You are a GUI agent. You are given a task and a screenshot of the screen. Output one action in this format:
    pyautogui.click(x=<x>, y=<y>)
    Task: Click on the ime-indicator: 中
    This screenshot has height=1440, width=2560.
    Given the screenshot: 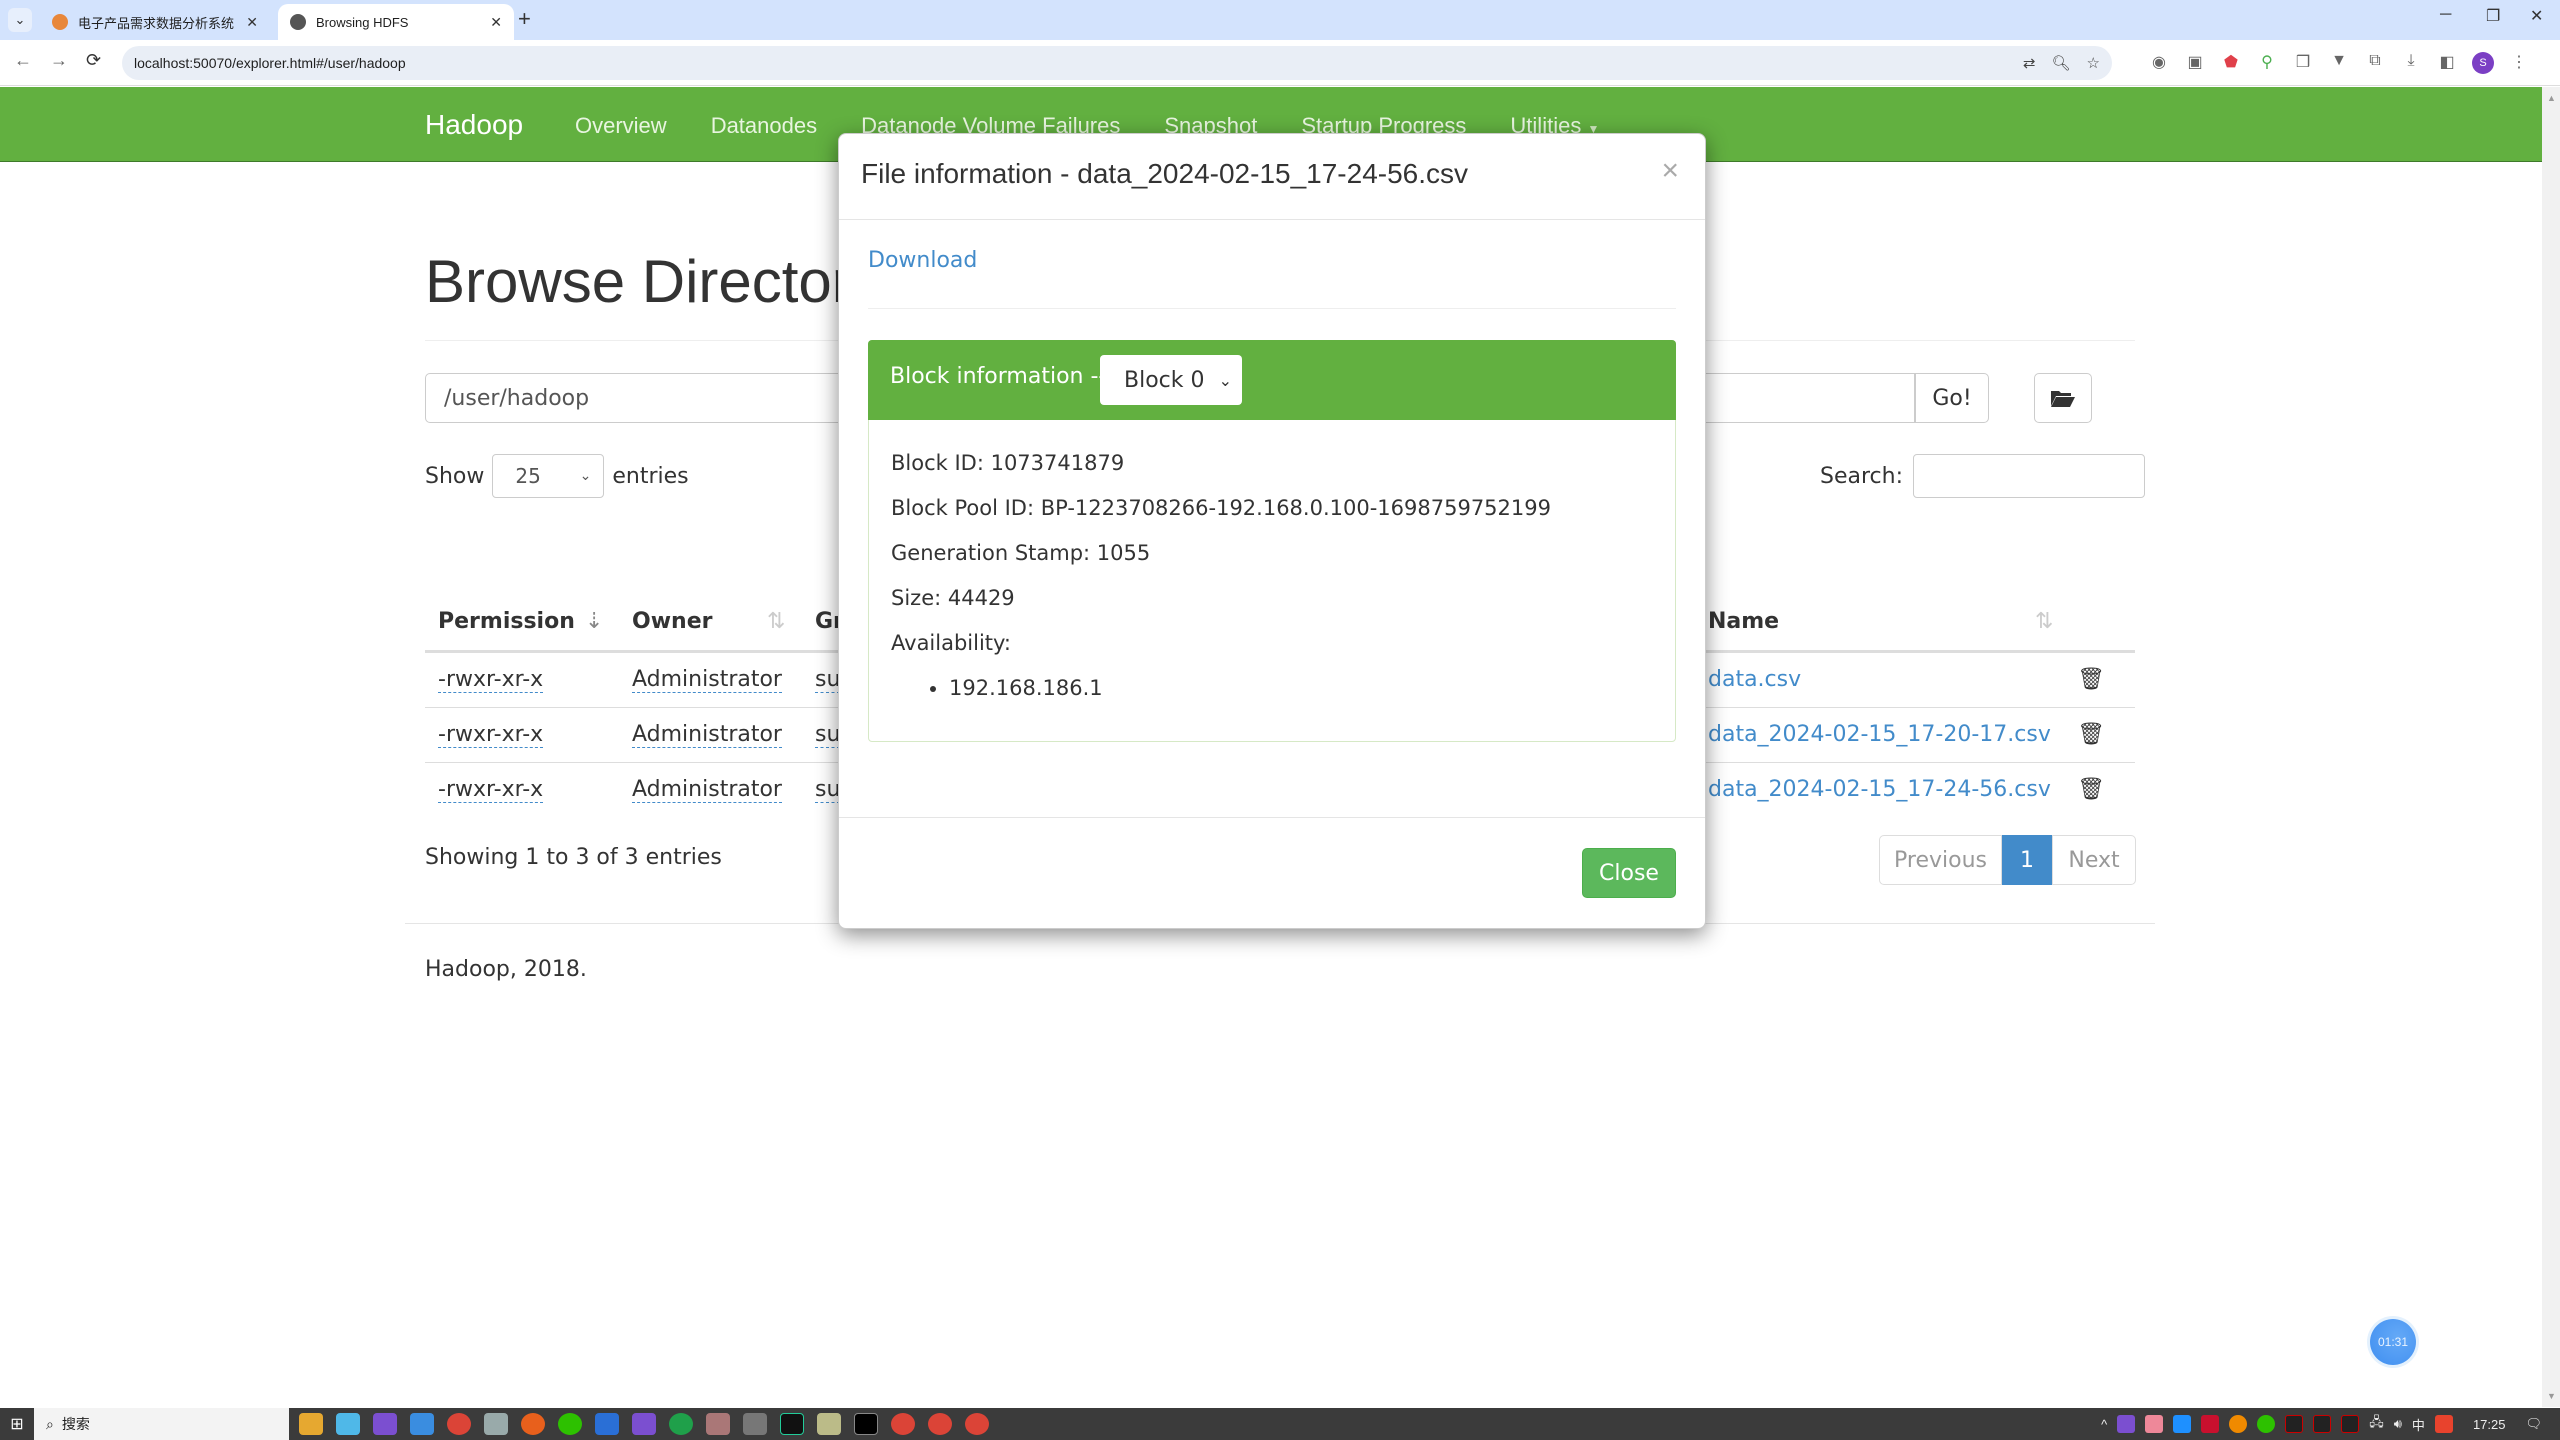 What is the action you would take?
    pyautogui.click(x=2418, y=1424)
    